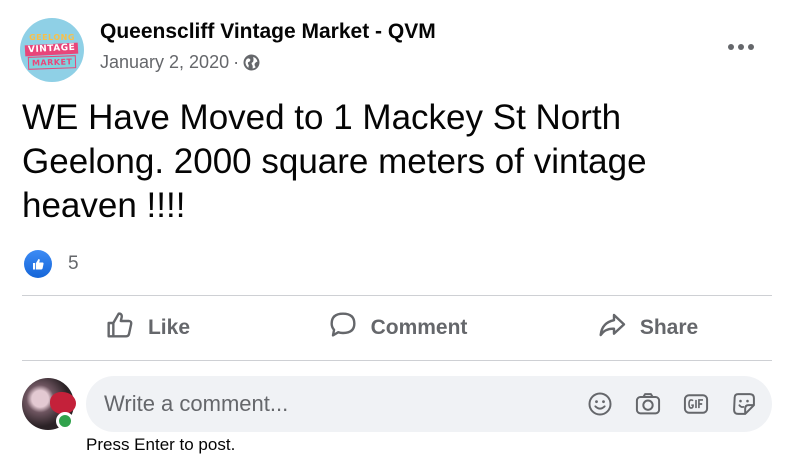 This screenshot has height=462, width=788. I want to click on online-status-indicator, so click(65, 421).